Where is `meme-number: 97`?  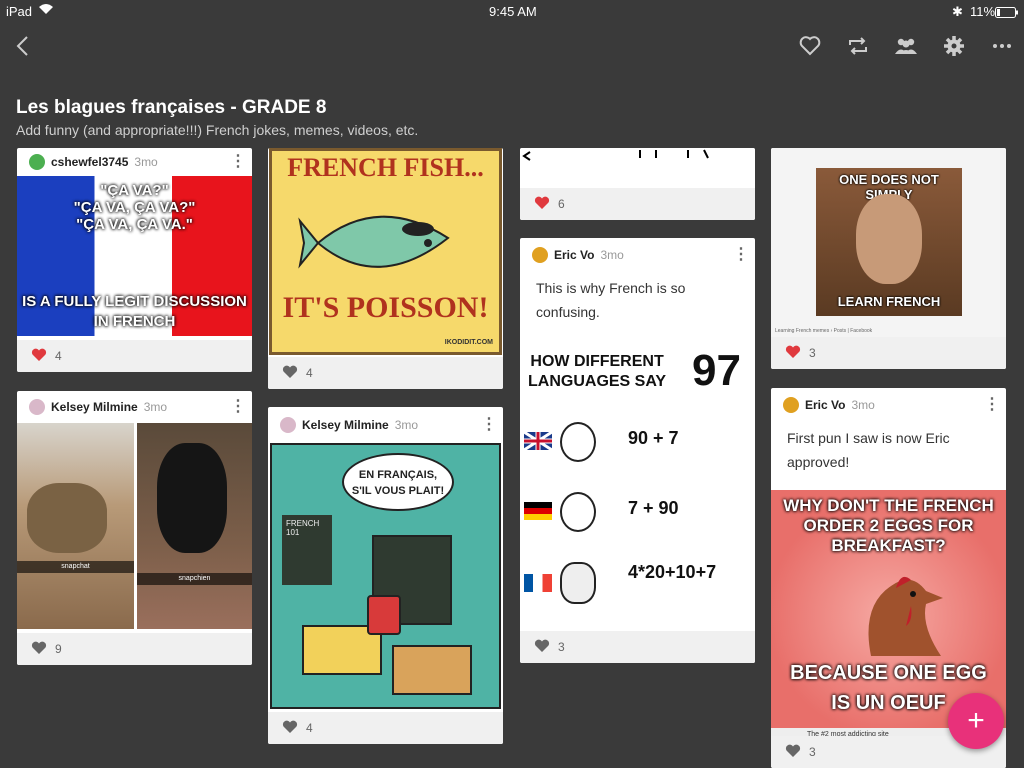 meme-number: 97 is located at coordinates (716, 370).